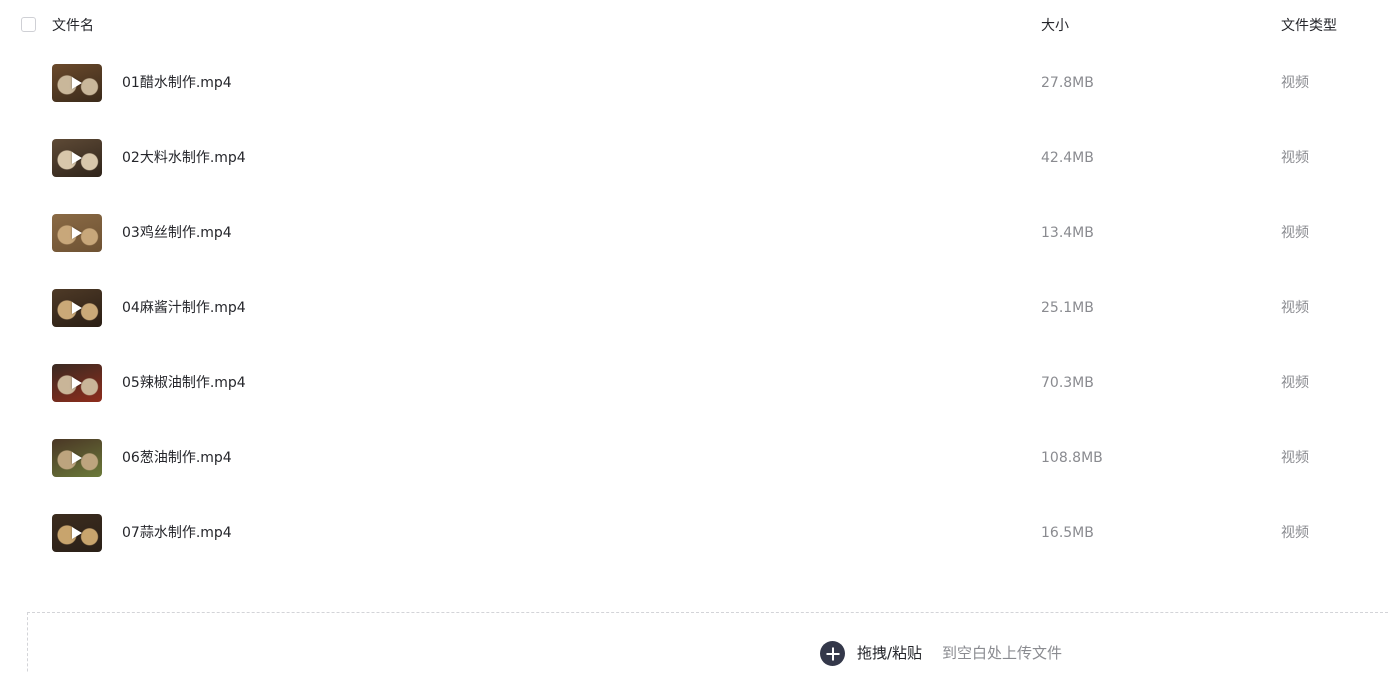 Image resolution: width=1388 pixels, height=673 pixels. What do you see at coordinates (694, 385) in the screenshot?
I see `file-row: 05辣椒油制作.mp4 70.3MB 视频` at bounding box center [694, 385].